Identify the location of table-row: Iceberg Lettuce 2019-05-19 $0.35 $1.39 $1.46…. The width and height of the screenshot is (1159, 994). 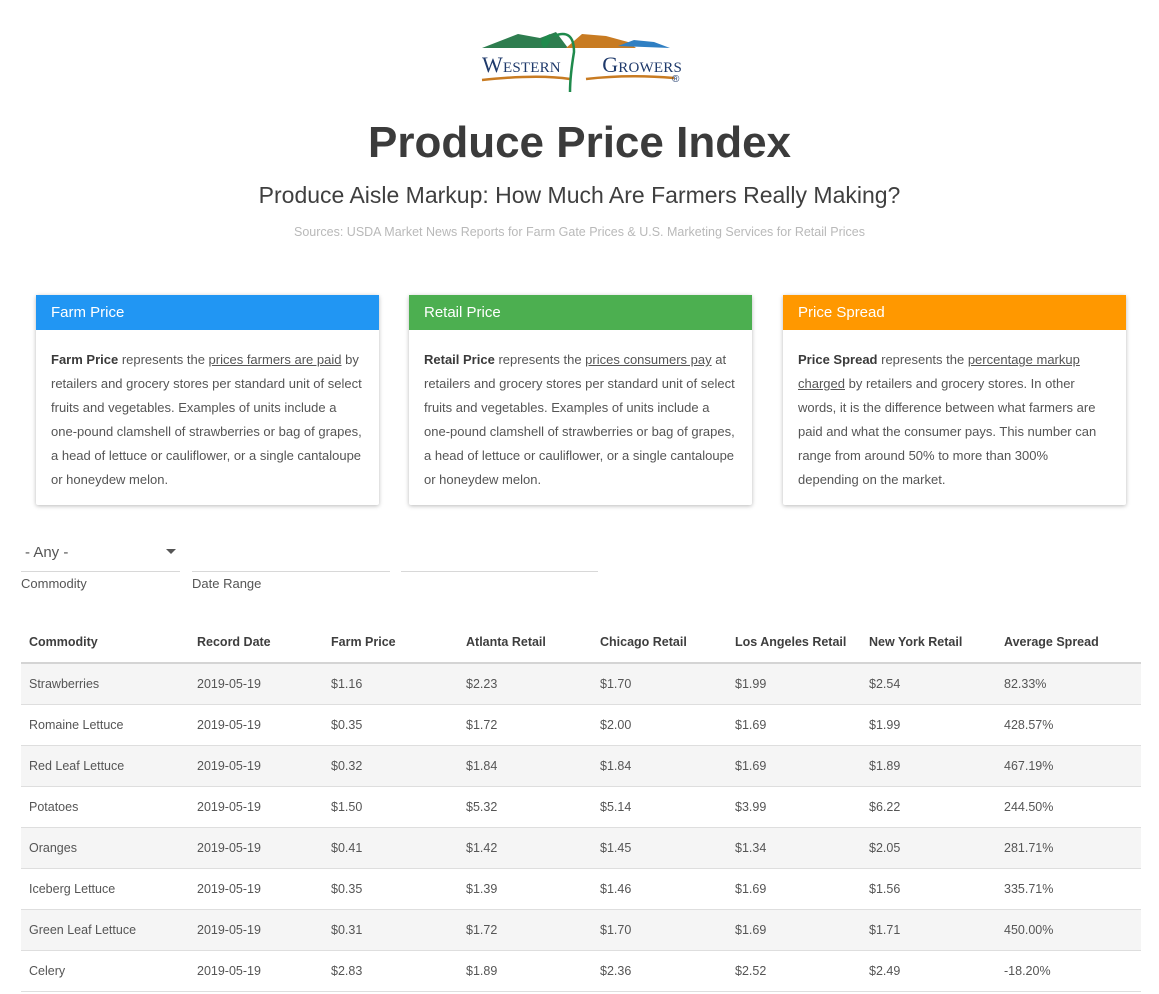
(581, 889).